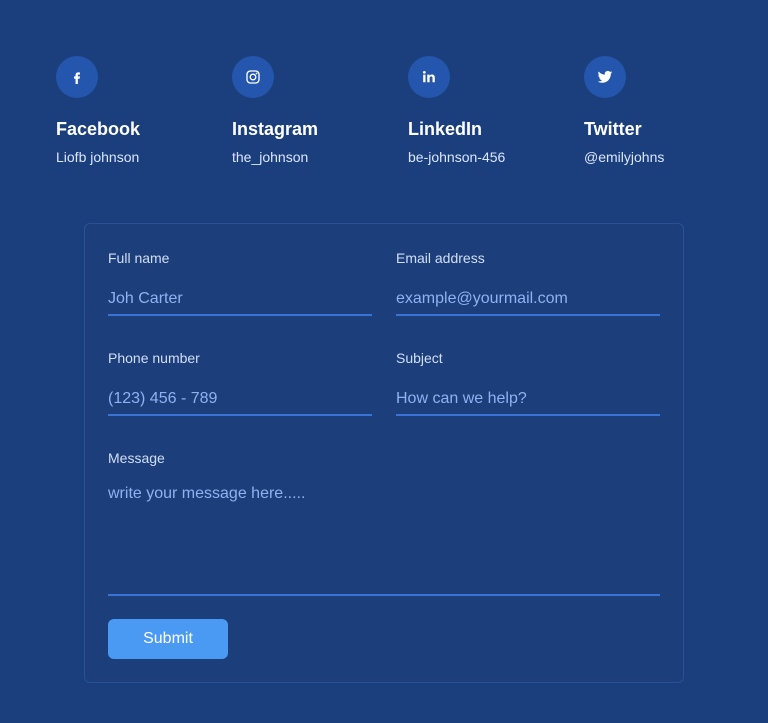  Describe the element at coordinates (98, 157) in the screenshot. I see `social-handle: Liofb johnson` at that location.